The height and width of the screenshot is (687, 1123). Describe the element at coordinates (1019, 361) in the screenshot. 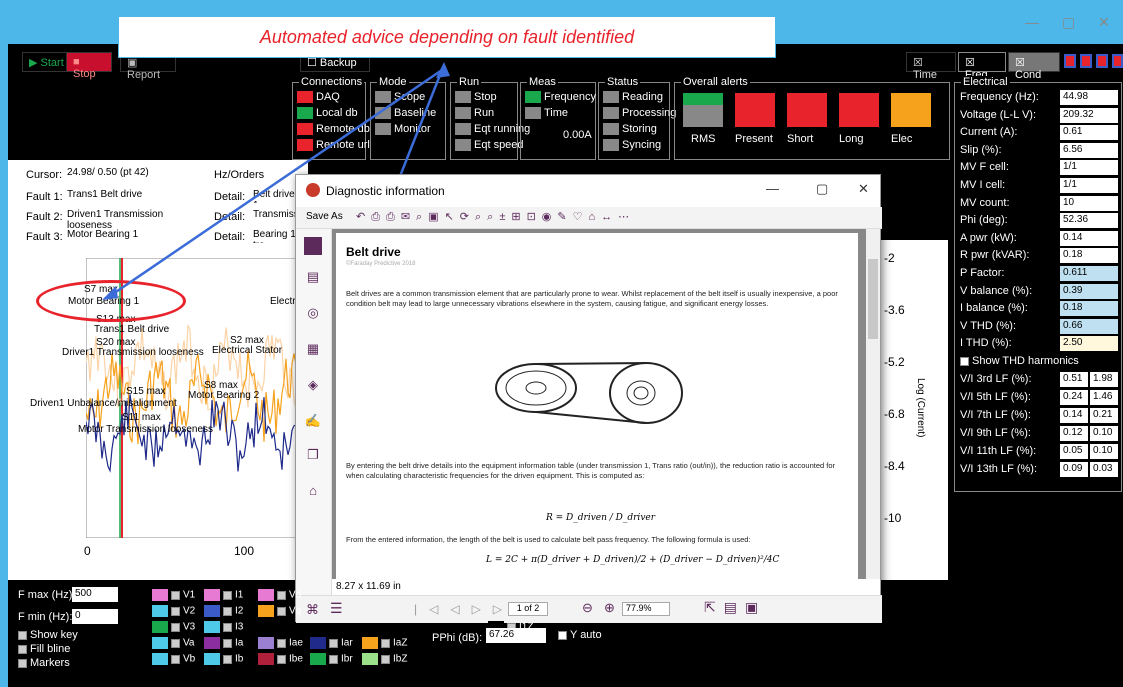

I see `show-thd-checkbox: Show THD harmonics` at that location.